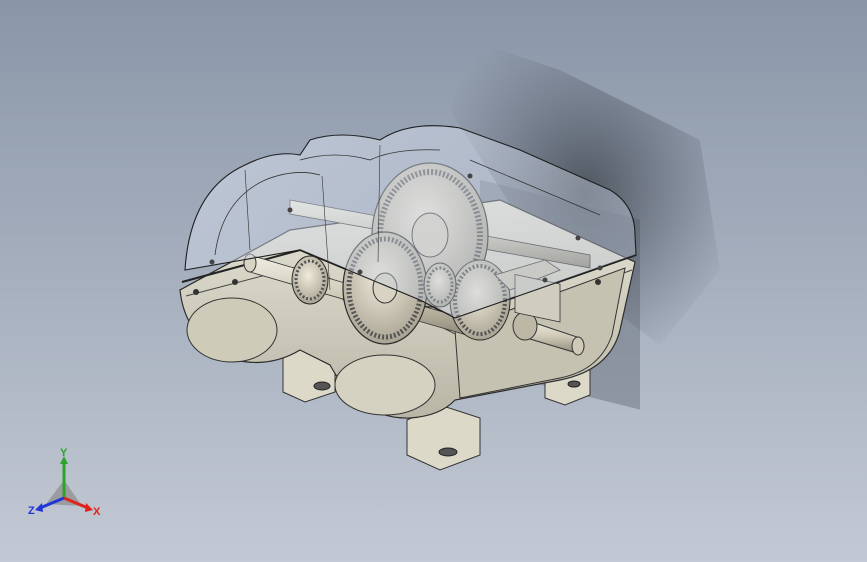  What do you see at coordinates (97, 512) in the screenshot?
I see `x-axis-label: X` at bounding box center [97, 512].